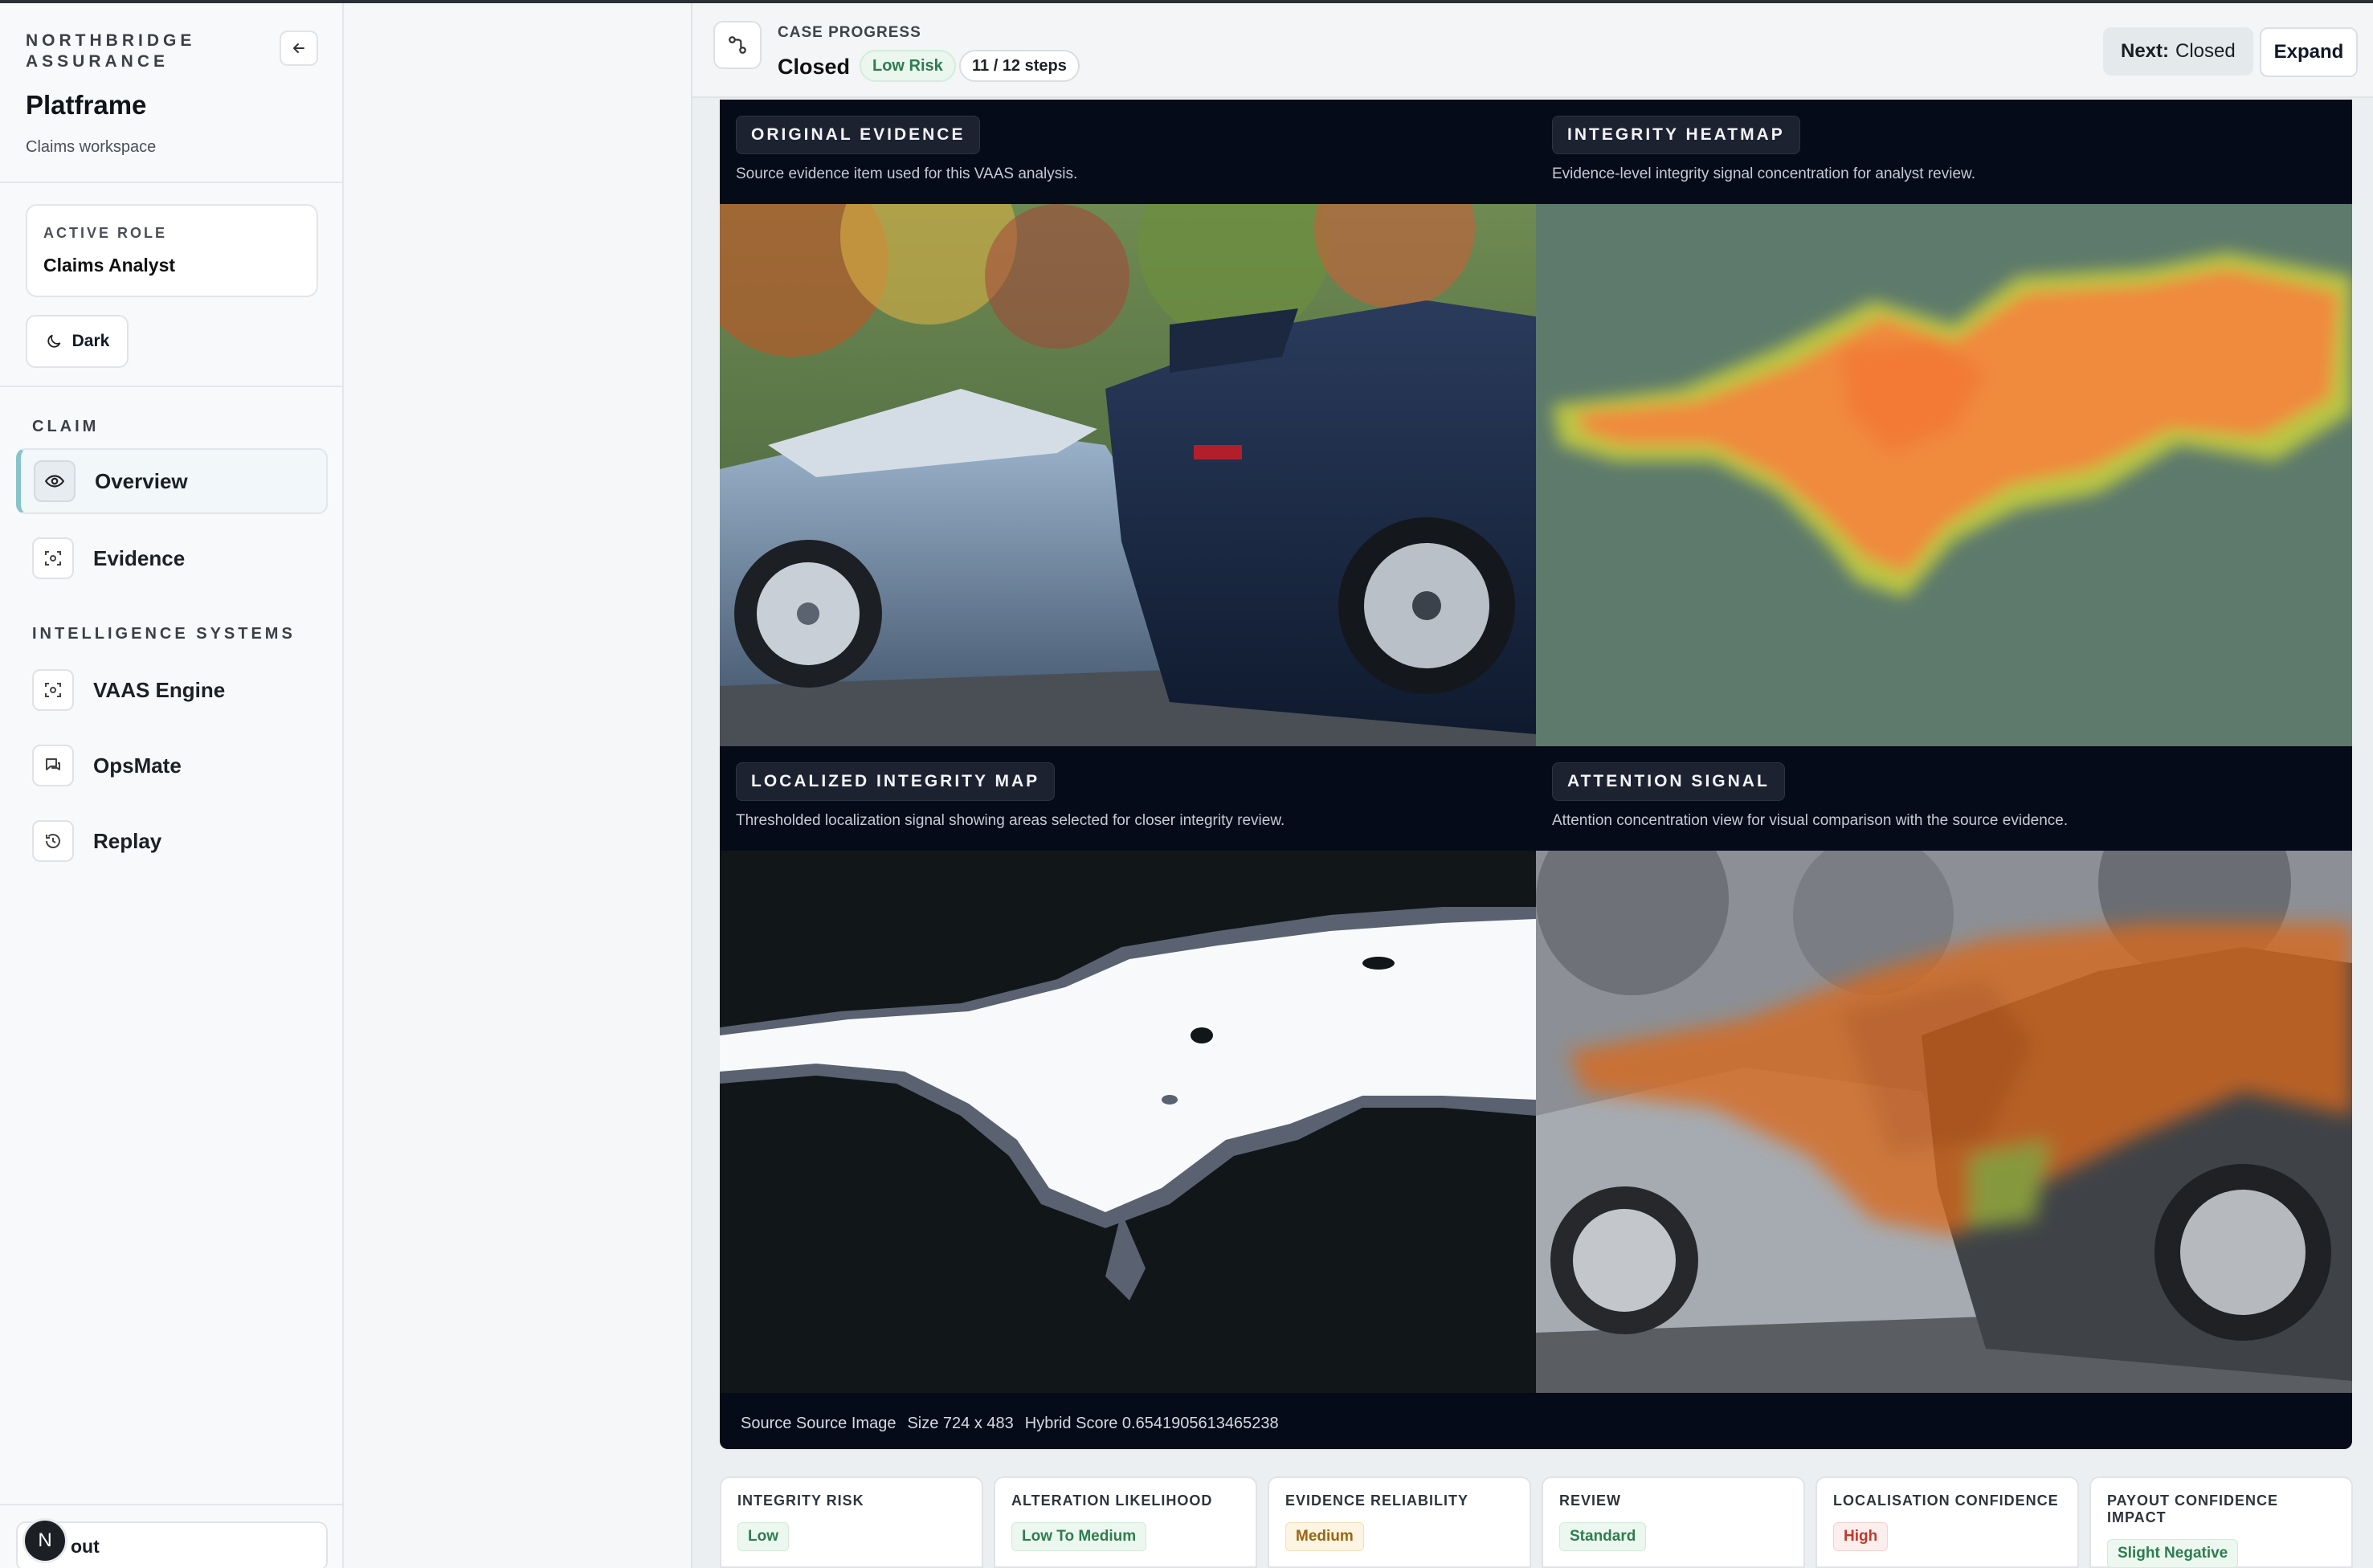 Image resolution: width=2373 pixels, height=1568 pixels. Describe the element at coordinates (2309, 52) in the screenshot. I see `expand-button: Expand` at that location.